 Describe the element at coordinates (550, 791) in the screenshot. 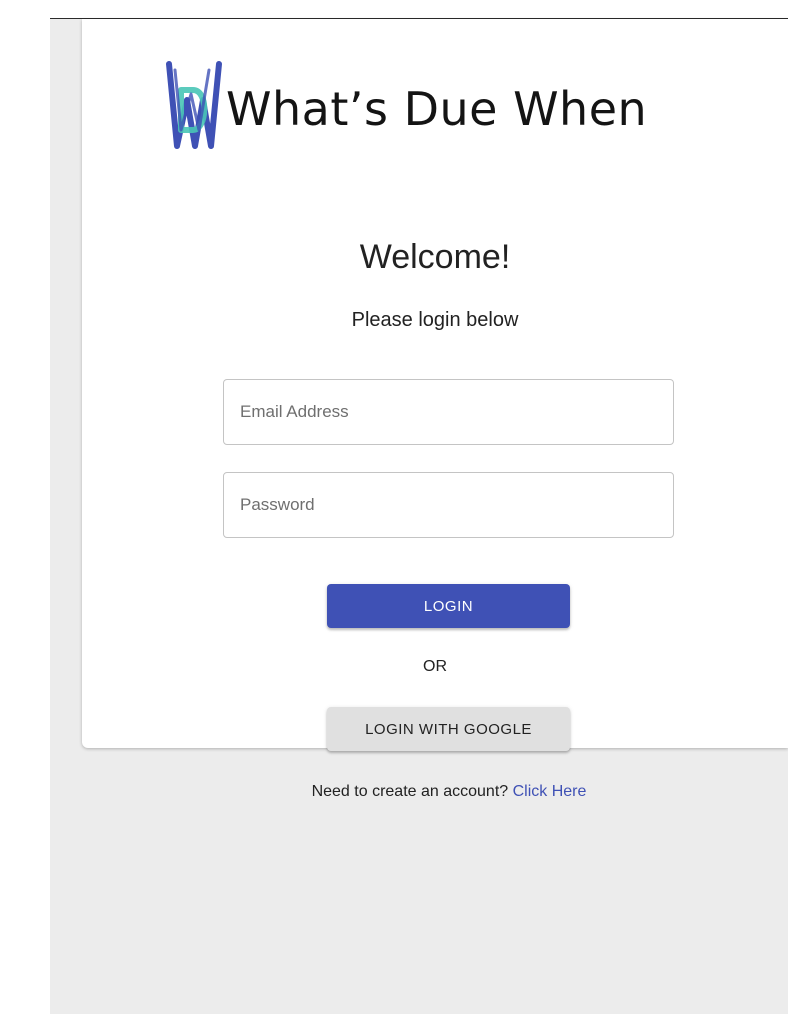

I see `signup-link: Click Here` at that location.